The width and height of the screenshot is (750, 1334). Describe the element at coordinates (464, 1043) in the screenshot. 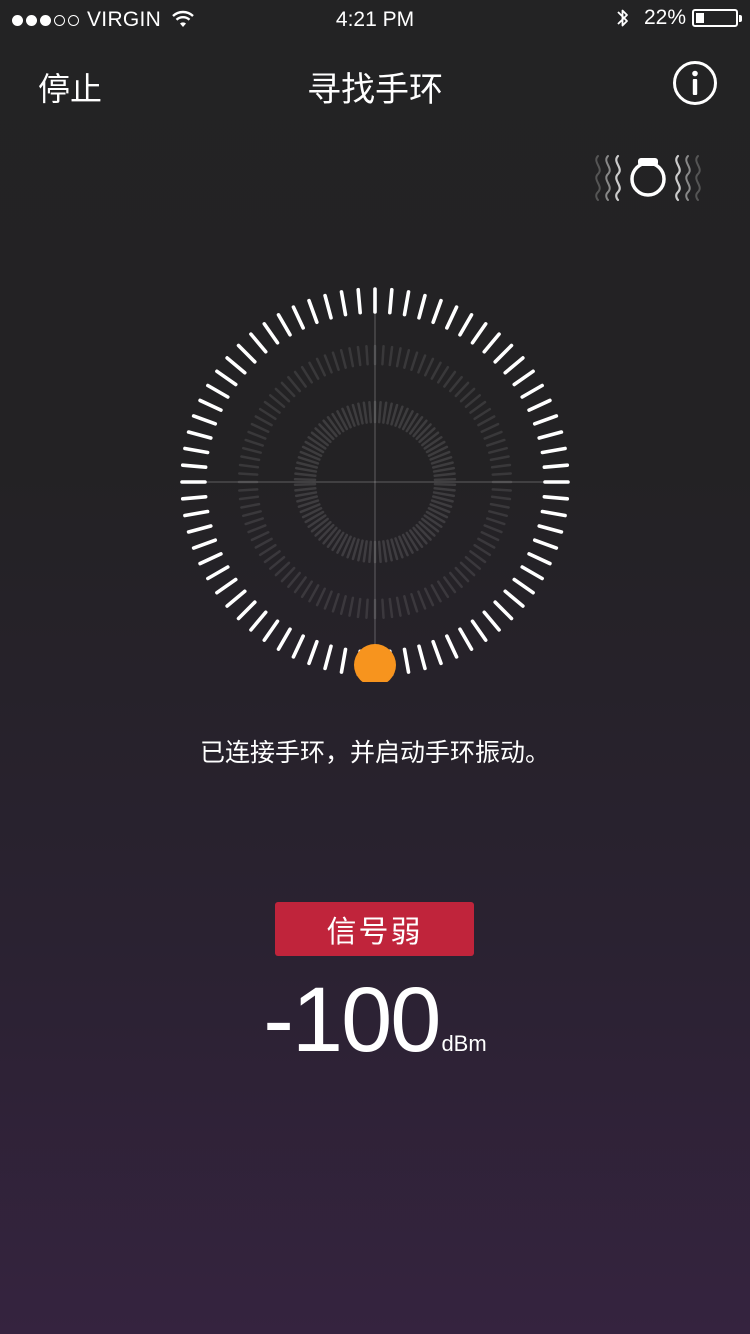

I see `signal-unit: dBm` at that location.